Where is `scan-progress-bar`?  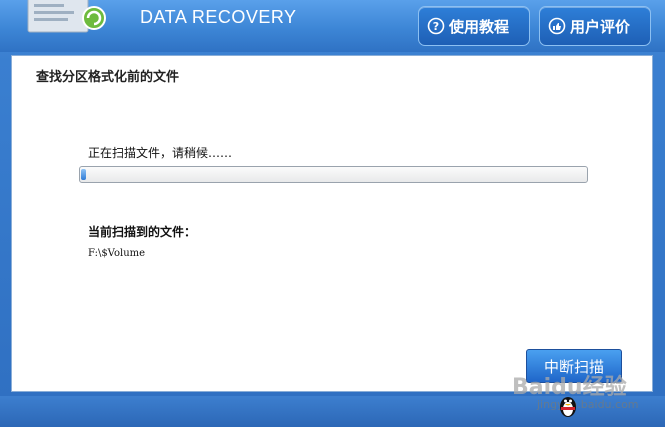
scan-progress-bar is located at coordinates (333, 174).